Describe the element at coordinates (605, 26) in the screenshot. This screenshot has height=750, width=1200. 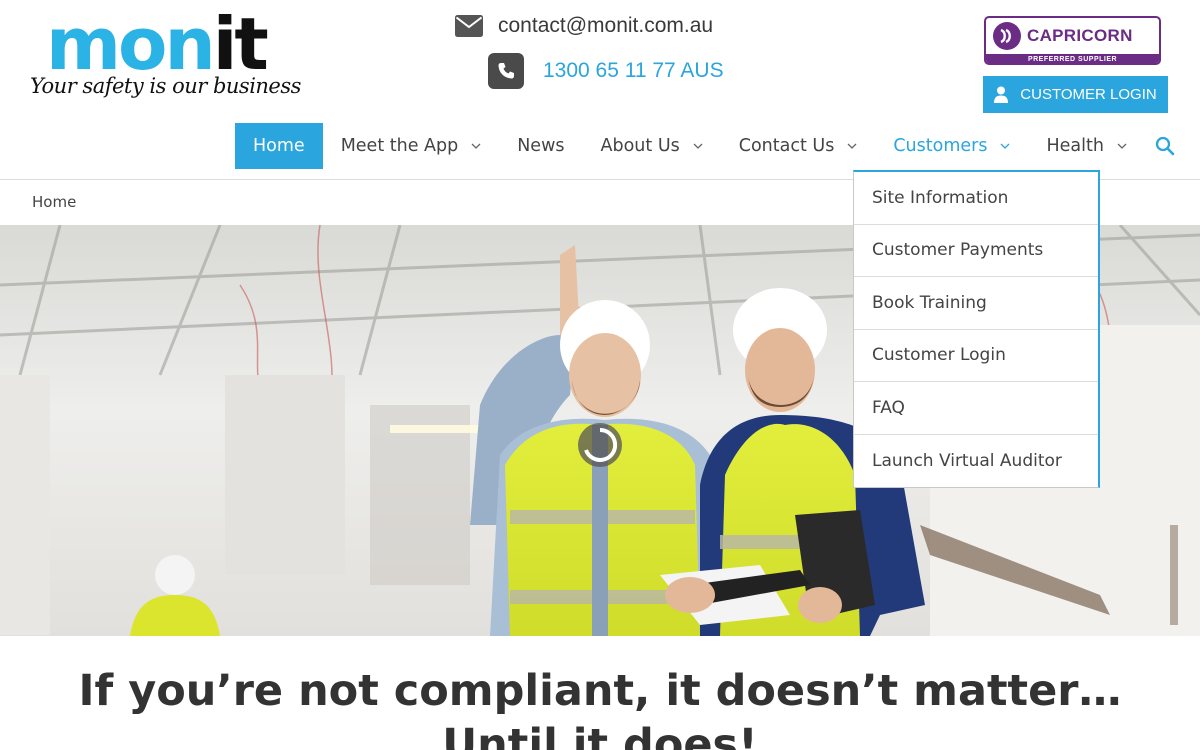
I see `contact-email-link: contact@monit.com.au` at that location.